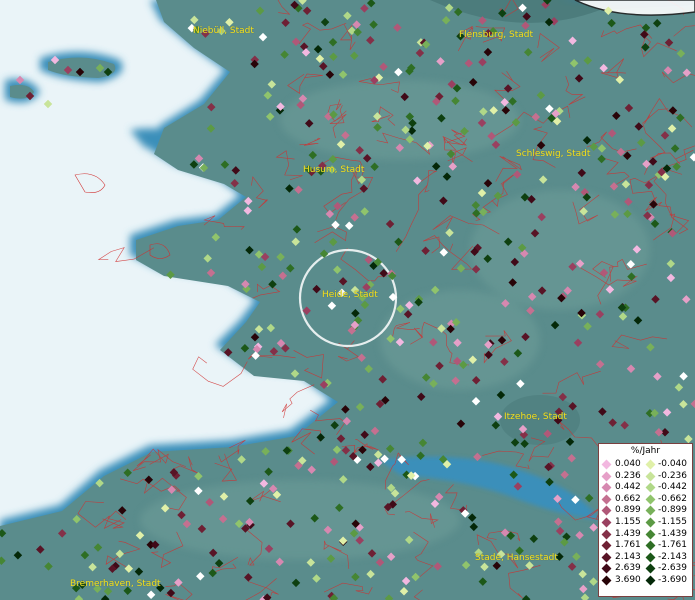 The width and height of the screenshot is (695, 600). Describe the element at coordinates (334, 170) in the screenshot. I see `city-label-husum: Husum, Stadt` at that location.